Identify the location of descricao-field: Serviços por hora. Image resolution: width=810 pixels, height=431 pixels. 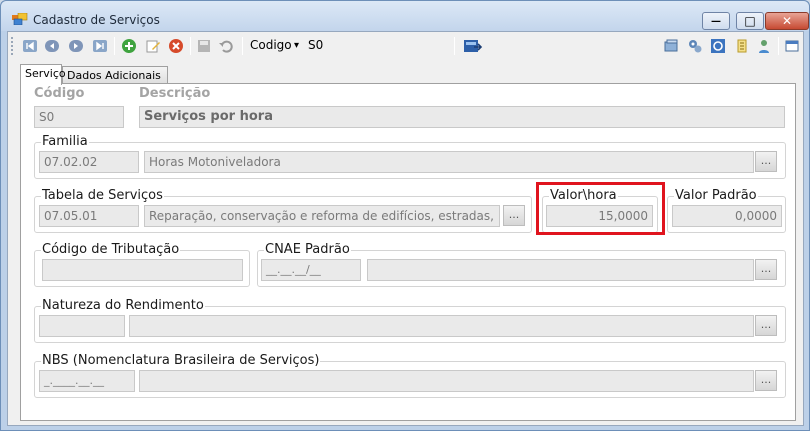
(462, 117).